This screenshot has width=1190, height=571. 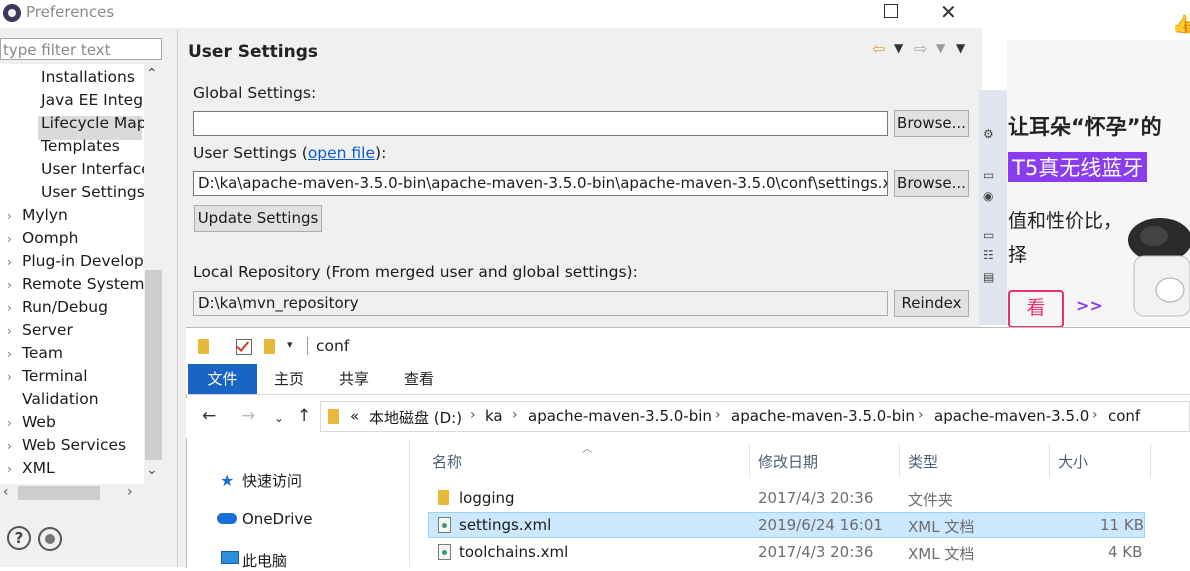 I want to click on up-icon: ↑, so click(x=304, y=416).